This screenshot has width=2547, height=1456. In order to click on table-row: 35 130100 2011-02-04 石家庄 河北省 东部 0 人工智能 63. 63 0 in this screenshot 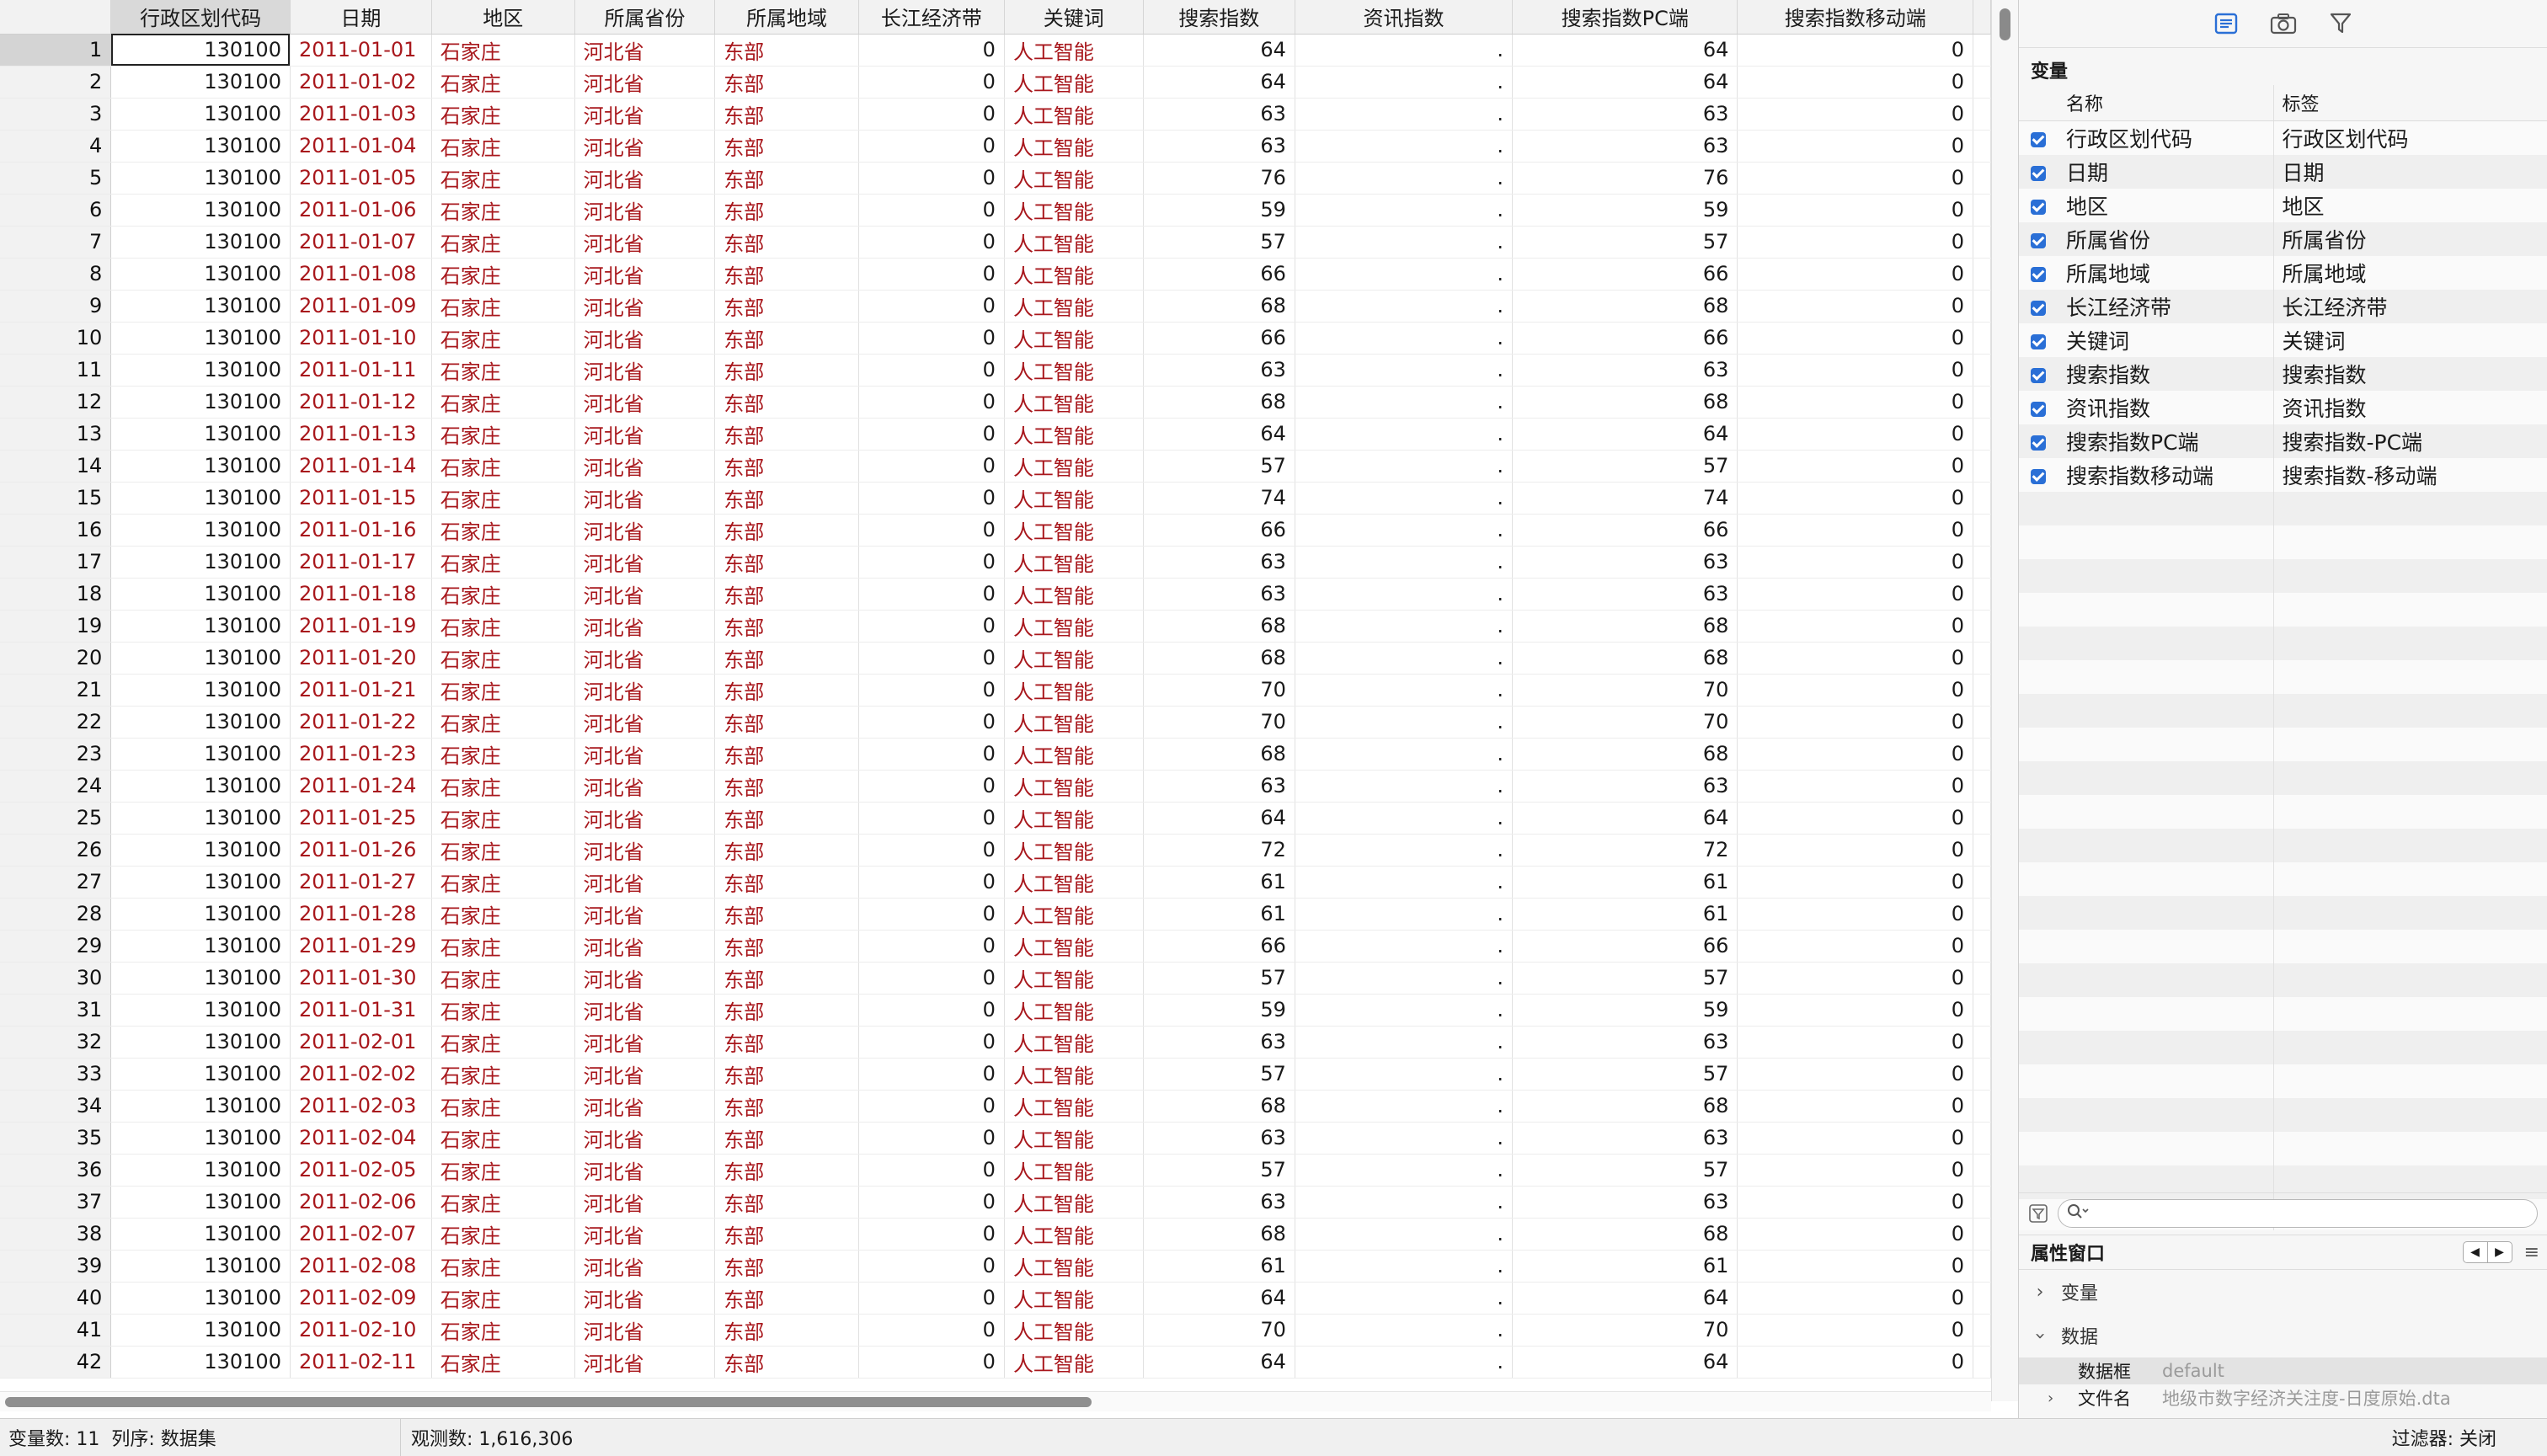, I will do `click(995, 1138)`.